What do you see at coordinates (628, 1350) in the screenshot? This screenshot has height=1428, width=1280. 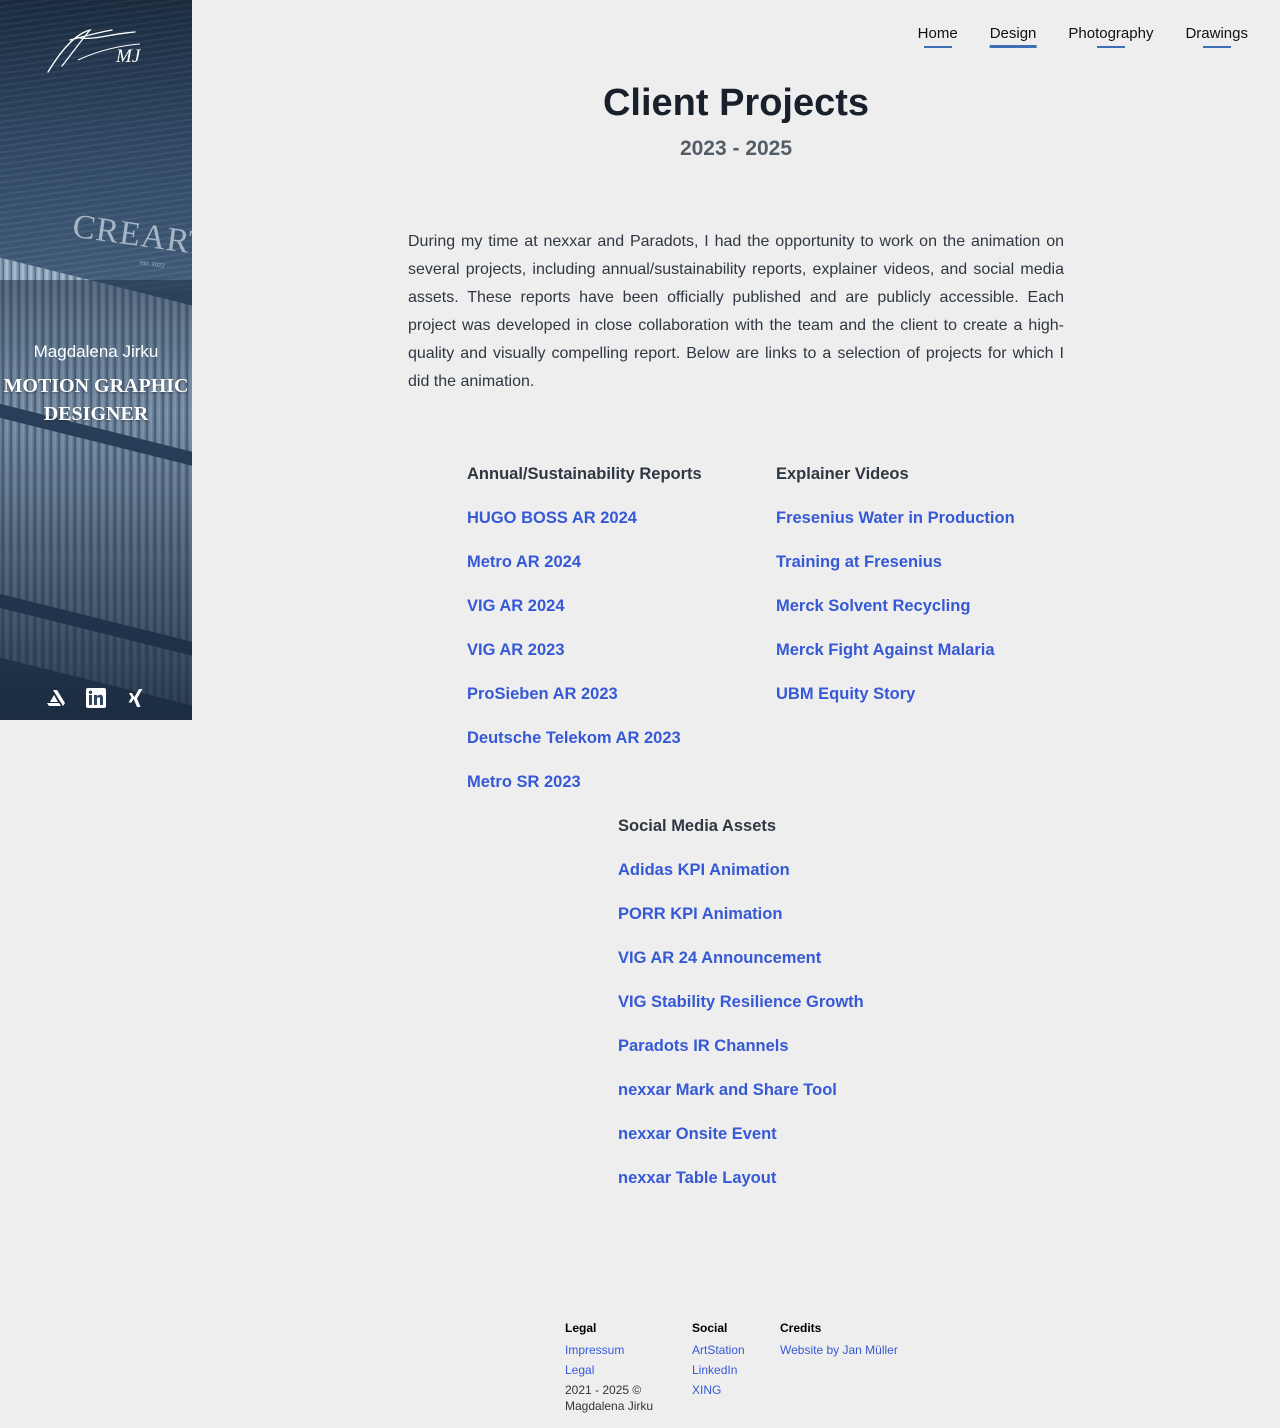 I see `footer-link-impressum: Impressum` at bounding box center [628, 1350].